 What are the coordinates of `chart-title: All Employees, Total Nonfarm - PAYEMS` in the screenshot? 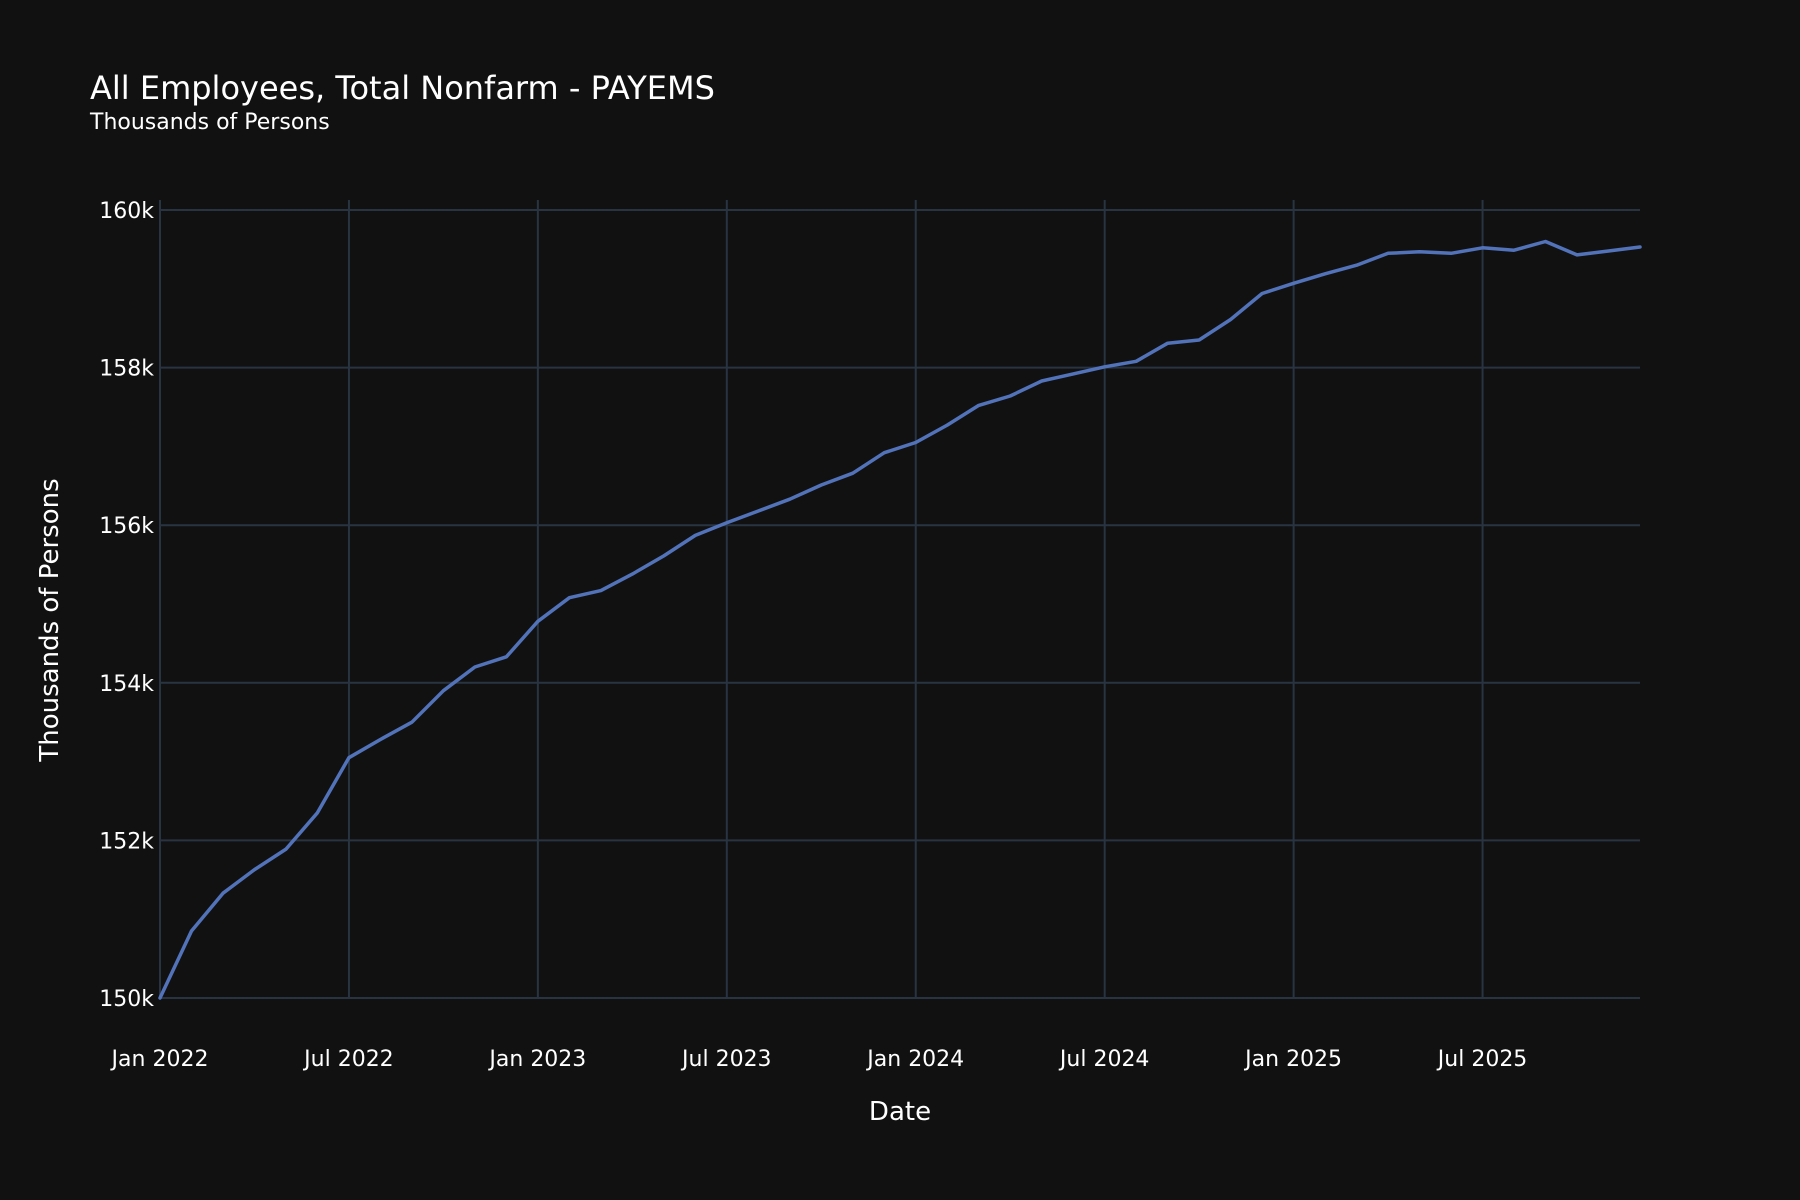 It's located at (402, 88).